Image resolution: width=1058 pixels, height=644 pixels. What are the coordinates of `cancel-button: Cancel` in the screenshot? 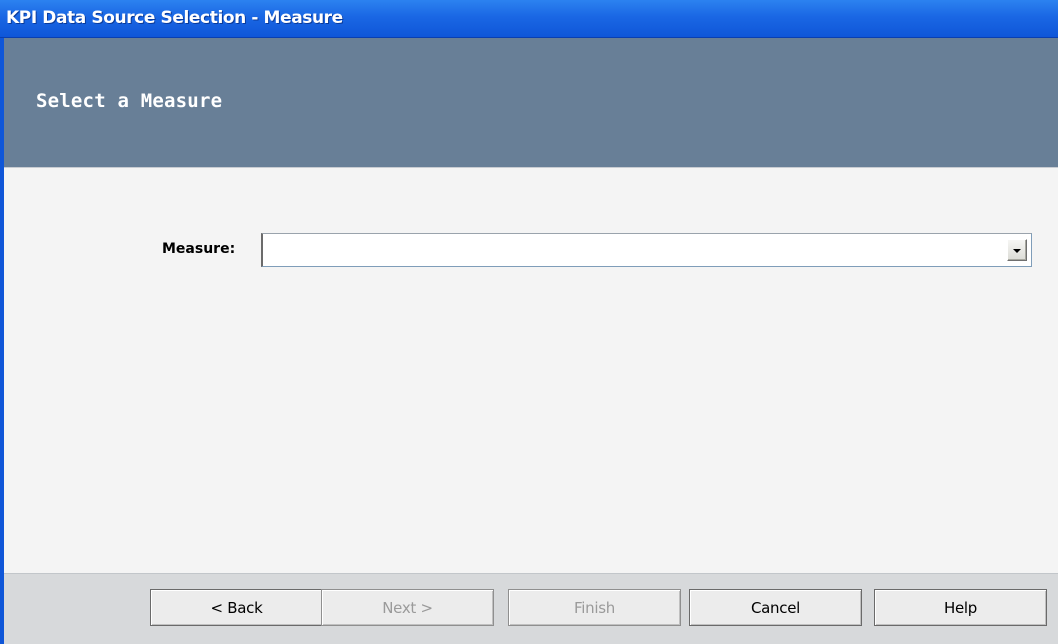 It's located at (775, 607).